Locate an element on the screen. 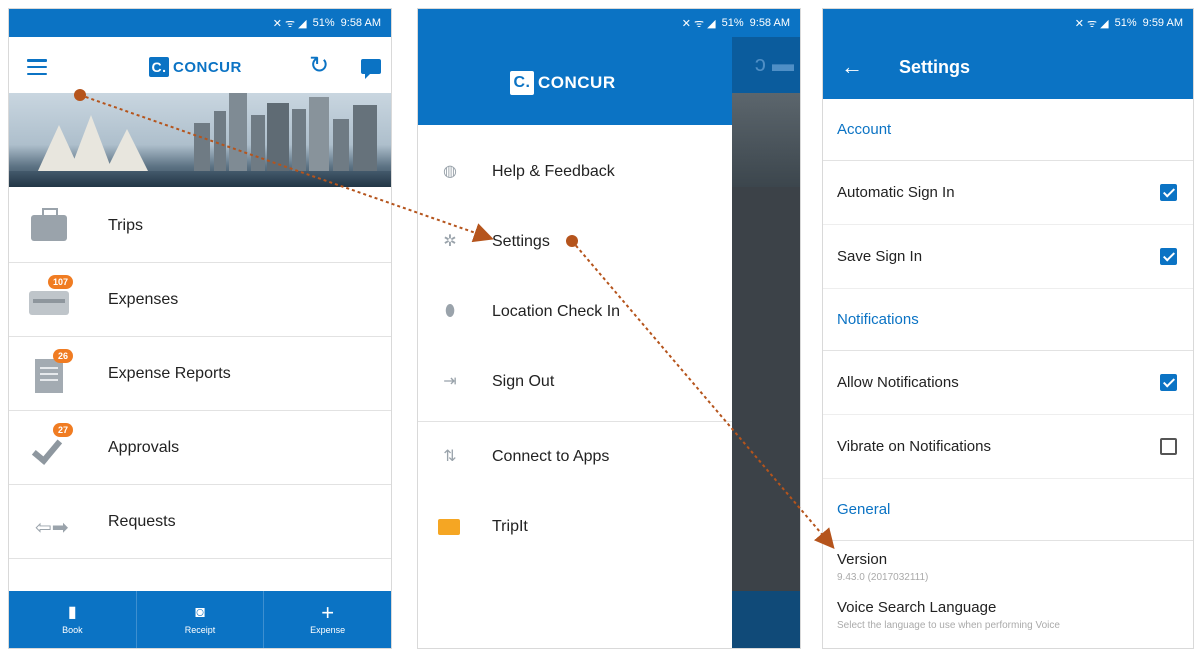 This screenshot has height=649, width=1196. camera-icon: ◙ is located at coordinates (200, 612).